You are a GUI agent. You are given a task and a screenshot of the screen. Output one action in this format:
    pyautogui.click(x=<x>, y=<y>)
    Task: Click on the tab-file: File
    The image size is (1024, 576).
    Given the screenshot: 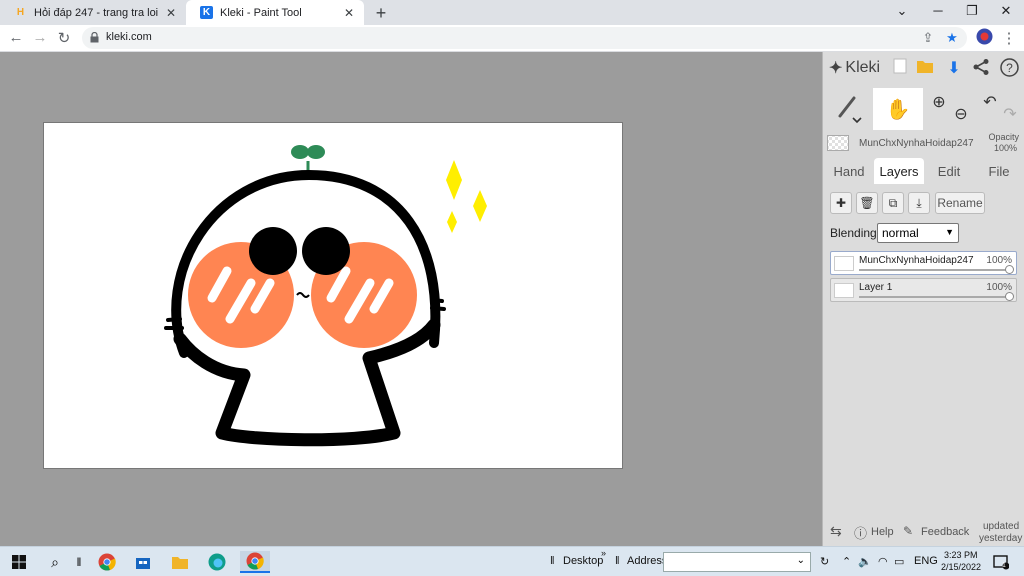 What is the action you would take?
    pyautogui.click(x=999, y=171)
    